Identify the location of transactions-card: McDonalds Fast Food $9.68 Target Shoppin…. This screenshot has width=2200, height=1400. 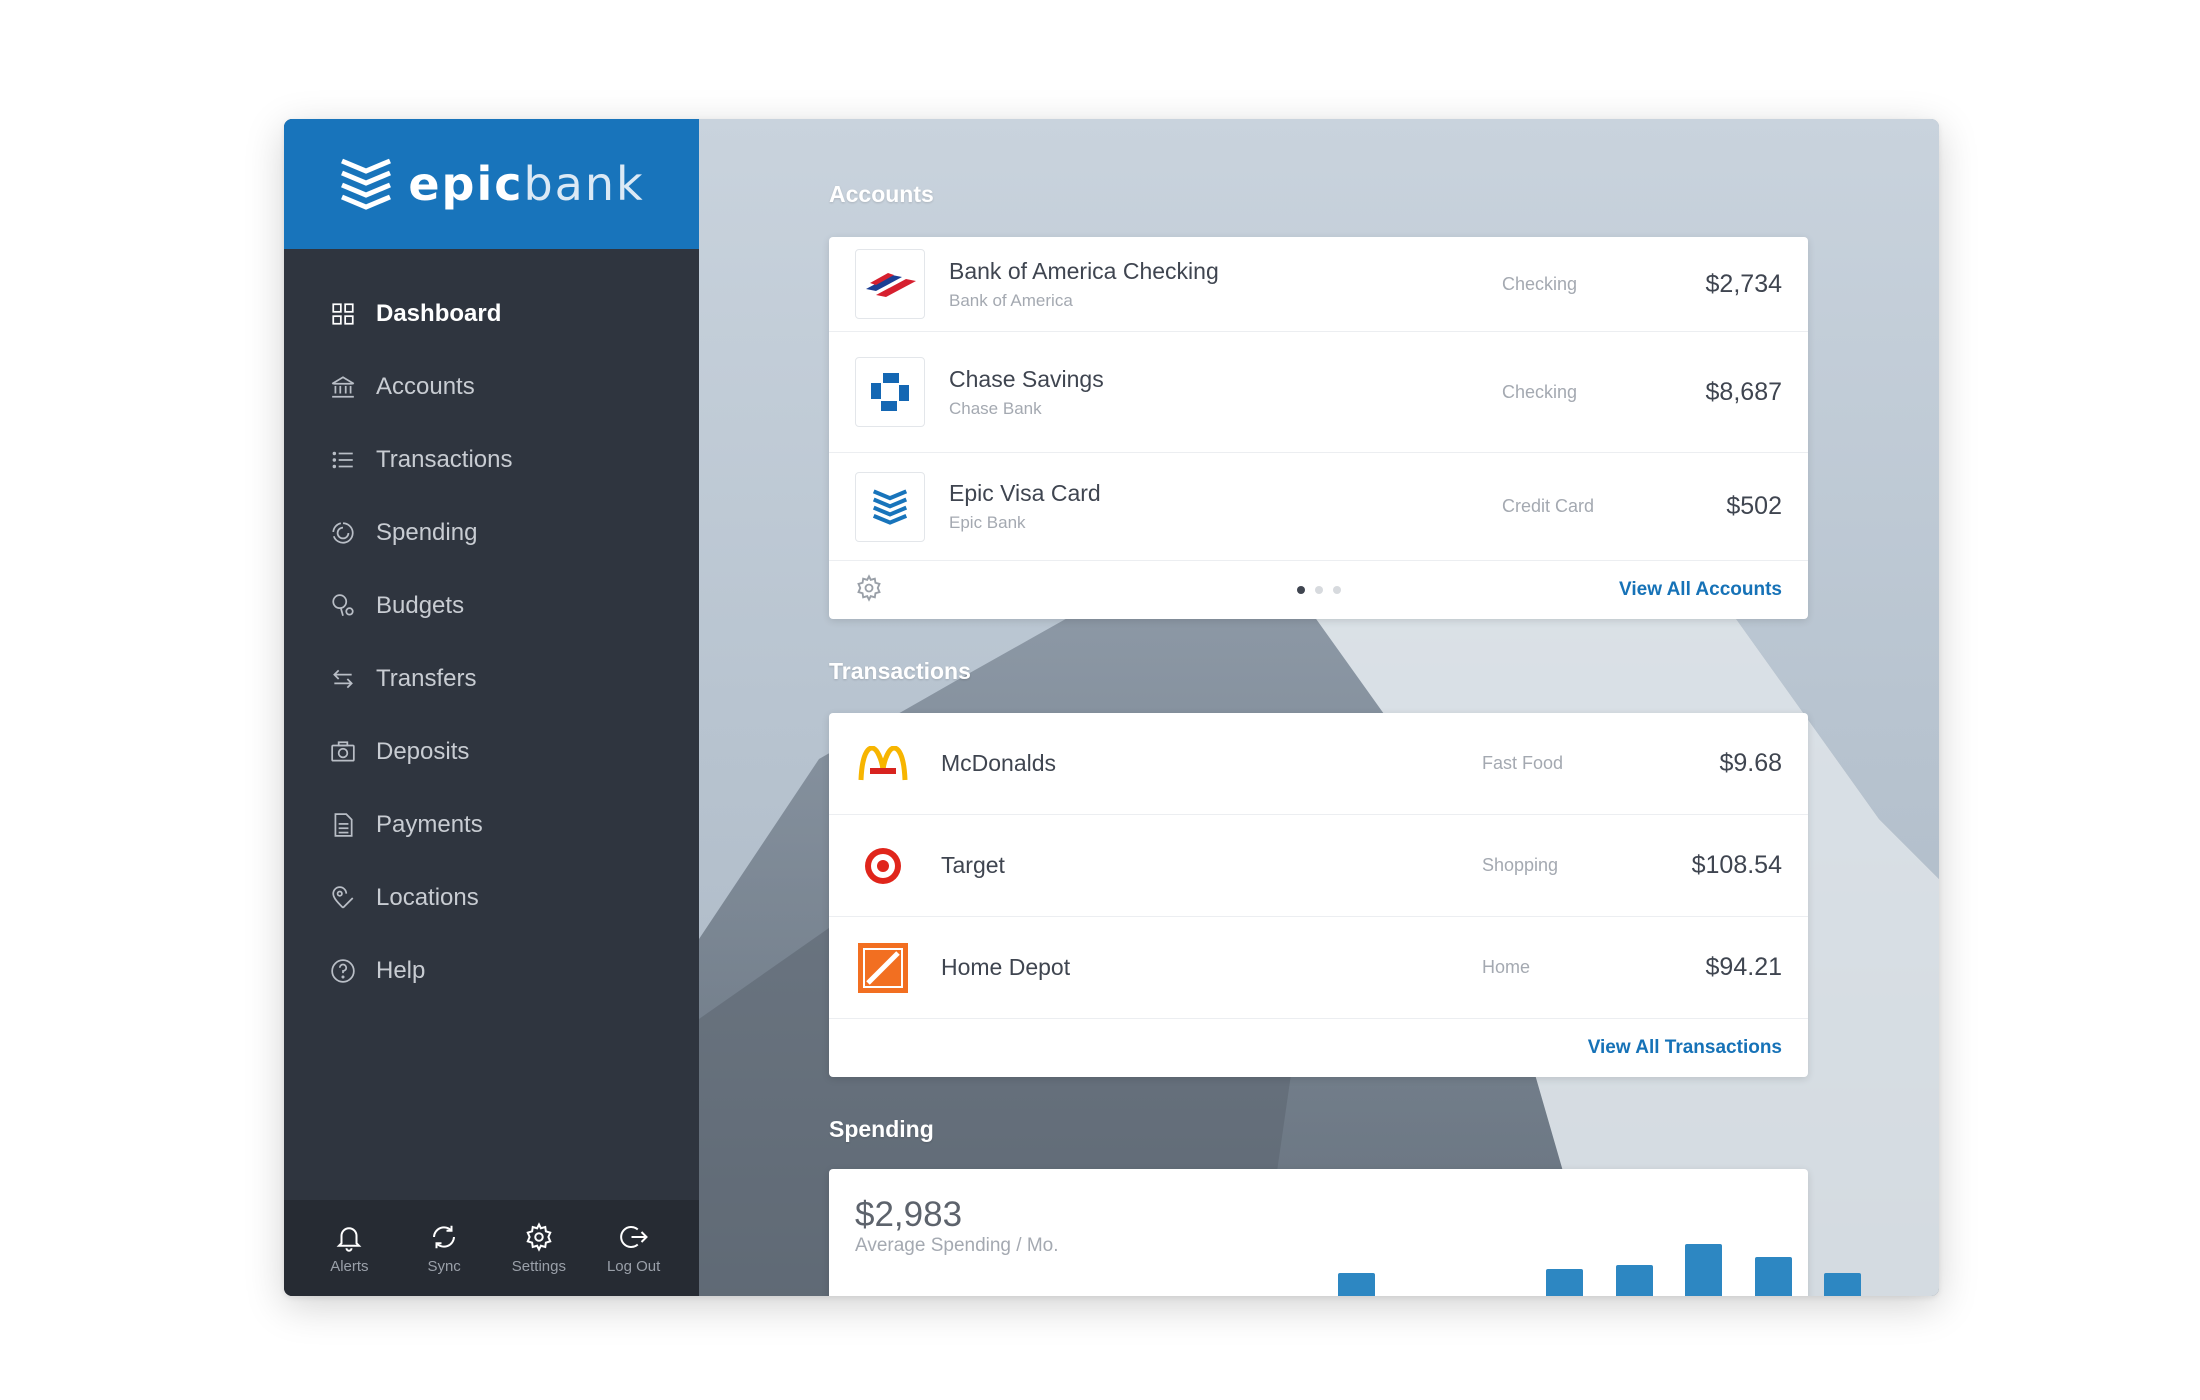
(1318, 895).